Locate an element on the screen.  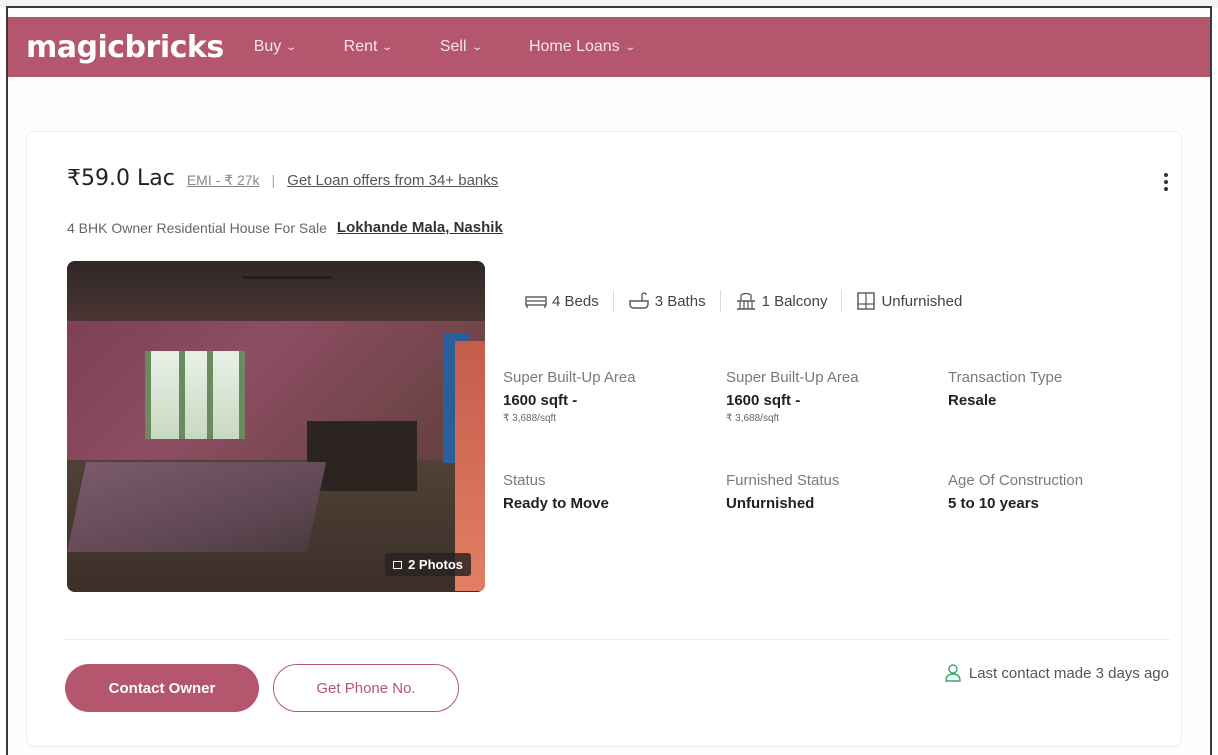
detail-furnished-status: Furnished Status Unfurnished is located at coordinates (831, 492).